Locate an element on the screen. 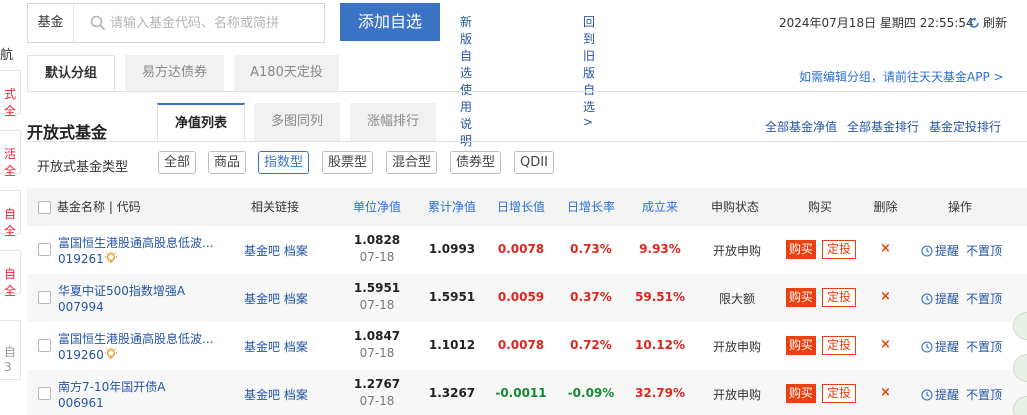 The width and height of the screenshot is (1027, 415). col-unit-nav: 单位净值 is located at coordinates (377, 207).